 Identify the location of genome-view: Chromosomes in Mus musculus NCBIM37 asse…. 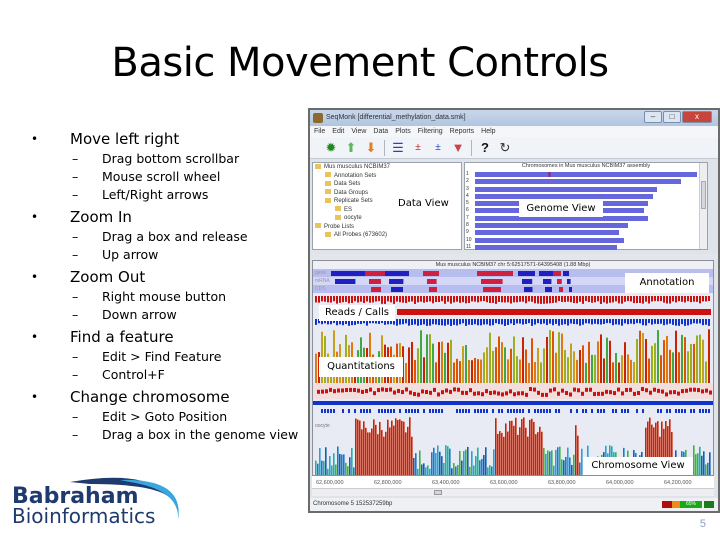
(586, 206).